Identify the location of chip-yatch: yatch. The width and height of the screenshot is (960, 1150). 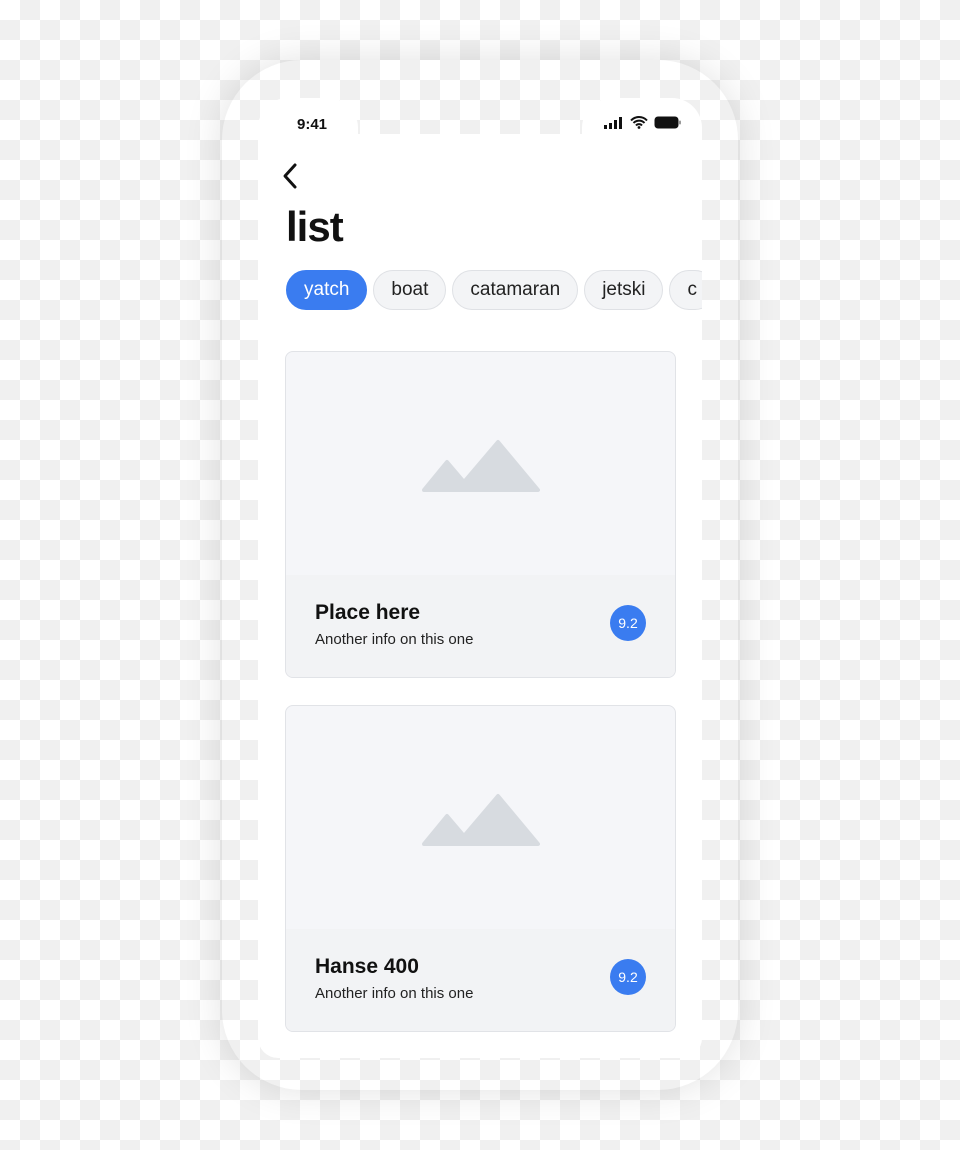
(327, 290).